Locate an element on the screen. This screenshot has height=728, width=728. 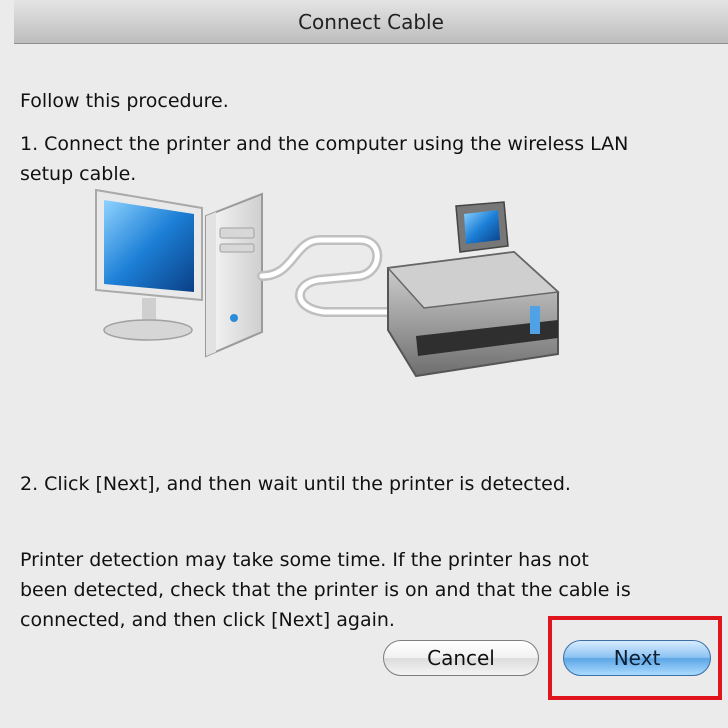
computer-tower-icon is located at coordinates (234, 275).